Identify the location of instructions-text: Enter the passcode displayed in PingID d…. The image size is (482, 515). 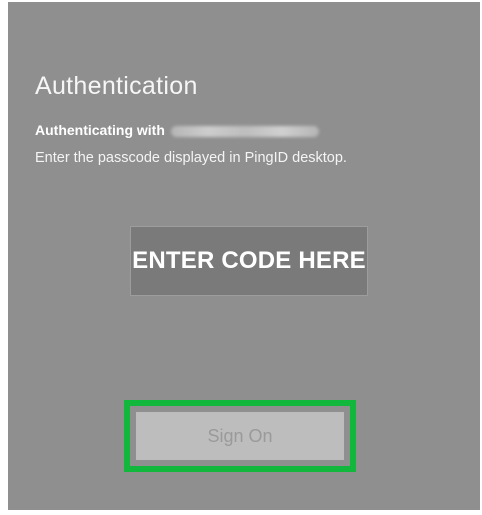
(191, 158).